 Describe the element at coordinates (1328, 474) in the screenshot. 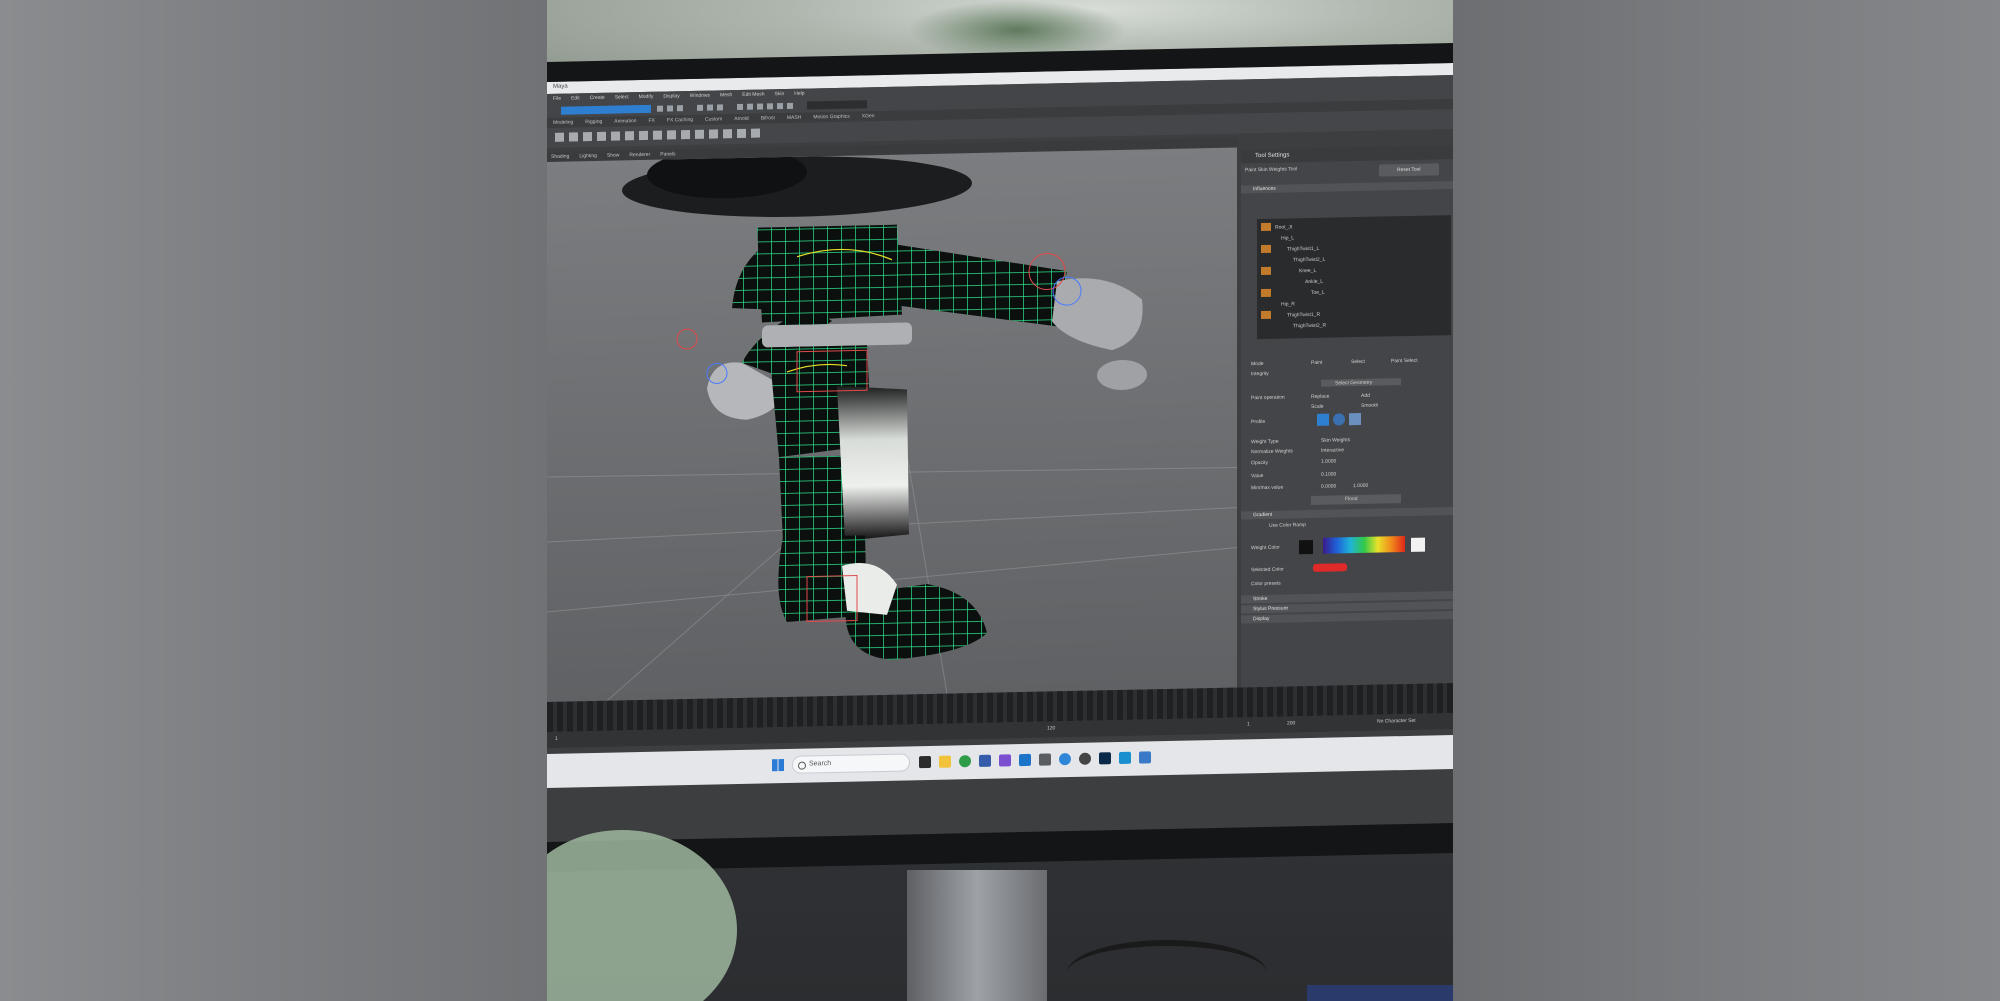

I see `value-field: 0.1000` at that location.